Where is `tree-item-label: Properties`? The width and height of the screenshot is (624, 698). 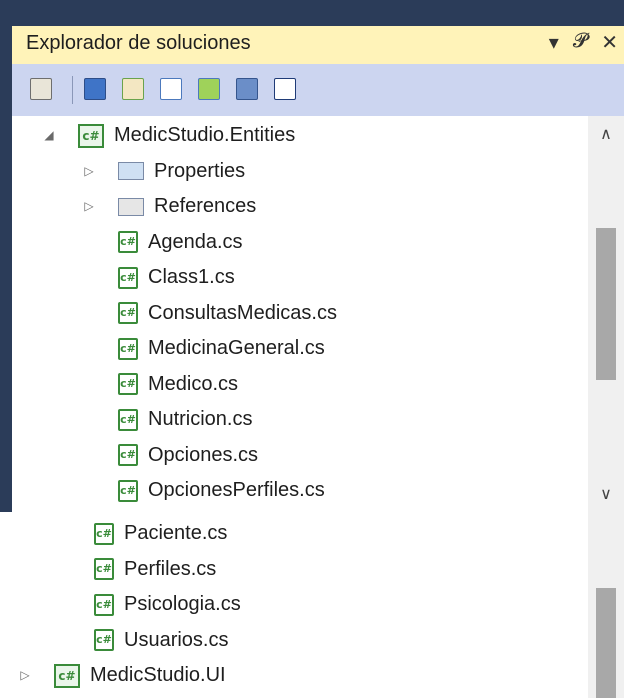
tree-item-label: Properties is located at coordinates (200, 170).